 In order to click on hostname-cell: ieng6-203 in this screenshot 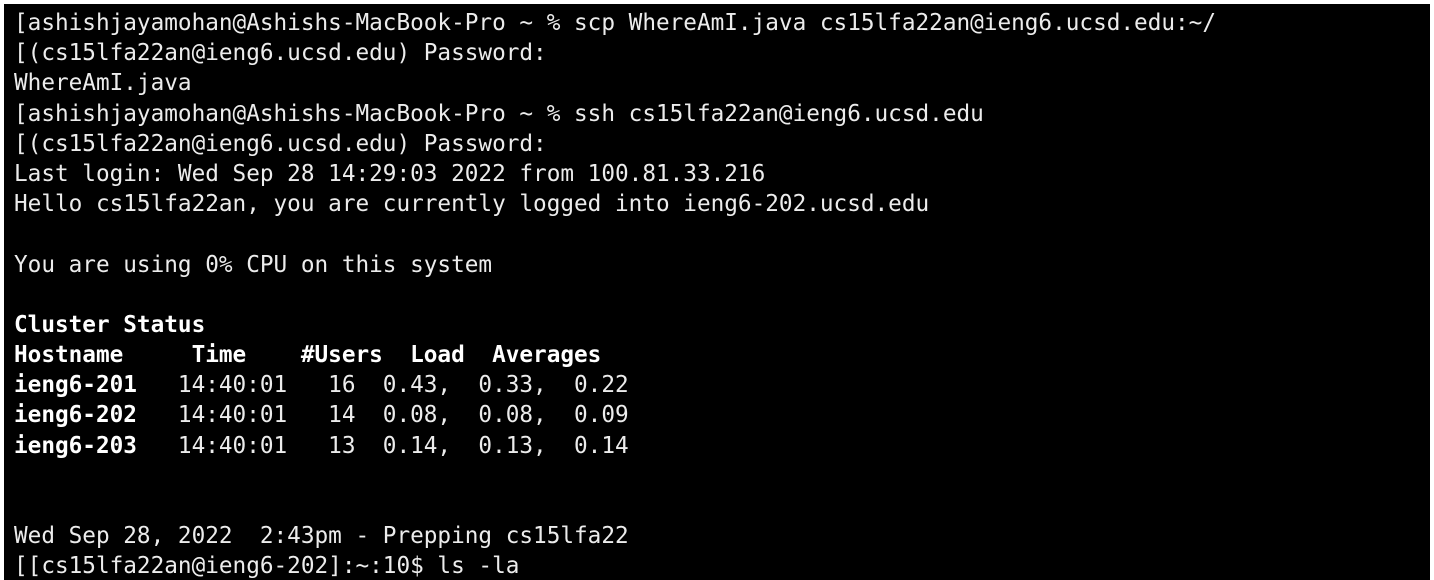, I will do `click(75, 445)`.